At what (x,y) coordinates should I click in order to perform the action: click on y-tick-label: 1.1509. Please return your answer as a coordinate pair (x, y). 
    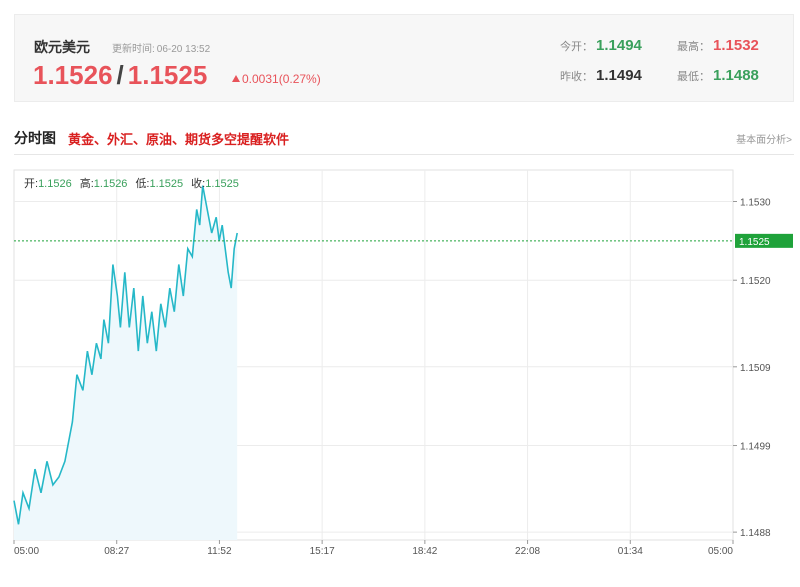
    Looking at the image, I should click on (755, 368).